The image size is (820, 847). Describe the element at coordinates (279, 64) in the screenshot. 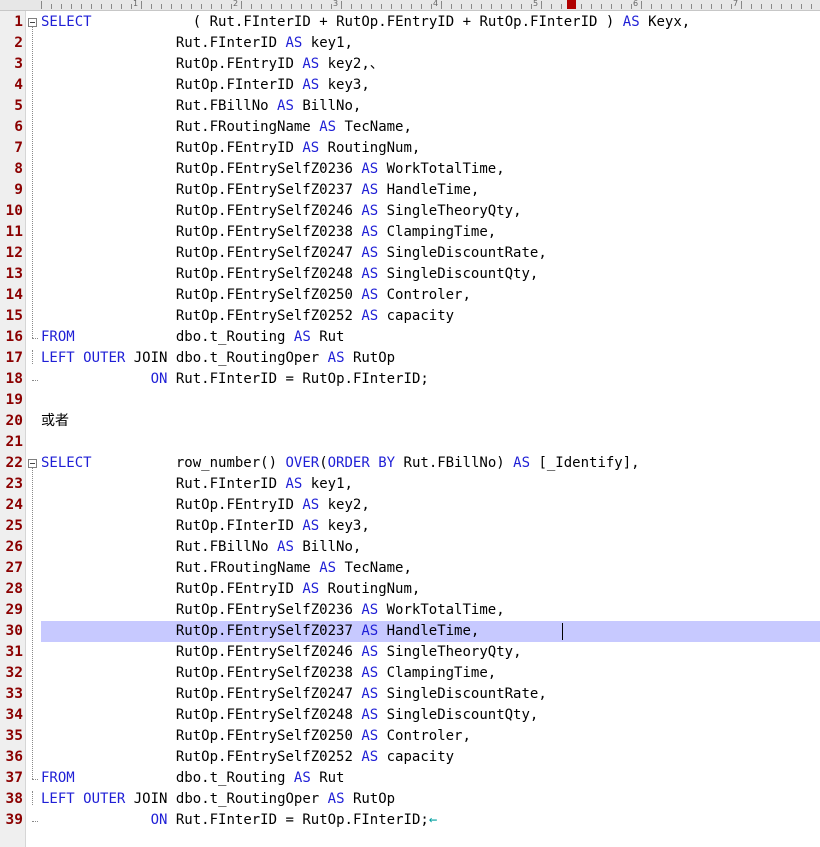

I see `code-line-text: RutOp.FEntryID AS key2,、` at that location.